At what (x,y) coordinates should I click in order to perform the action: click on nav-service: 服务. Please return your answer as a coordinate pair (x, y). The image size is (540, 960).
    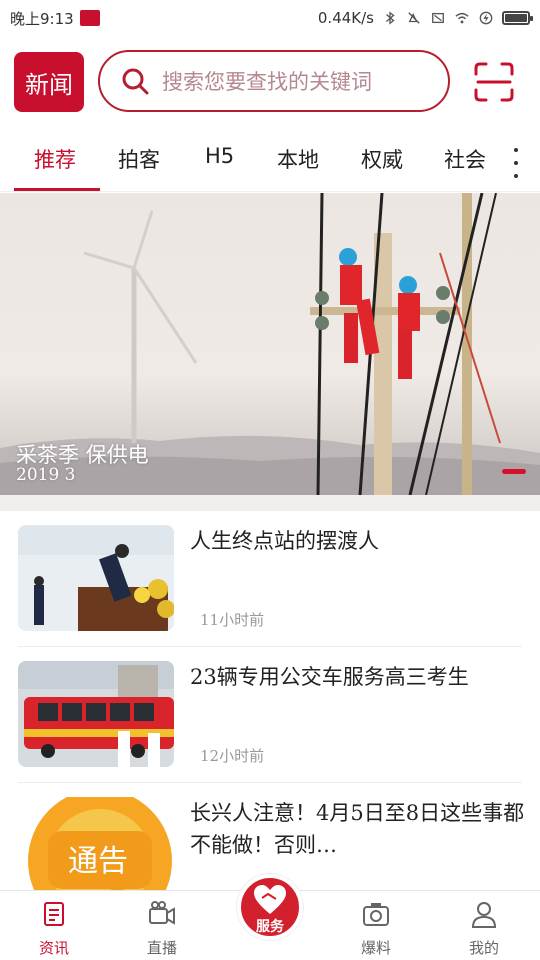
    Looking at the image, I should click on (270, 907).